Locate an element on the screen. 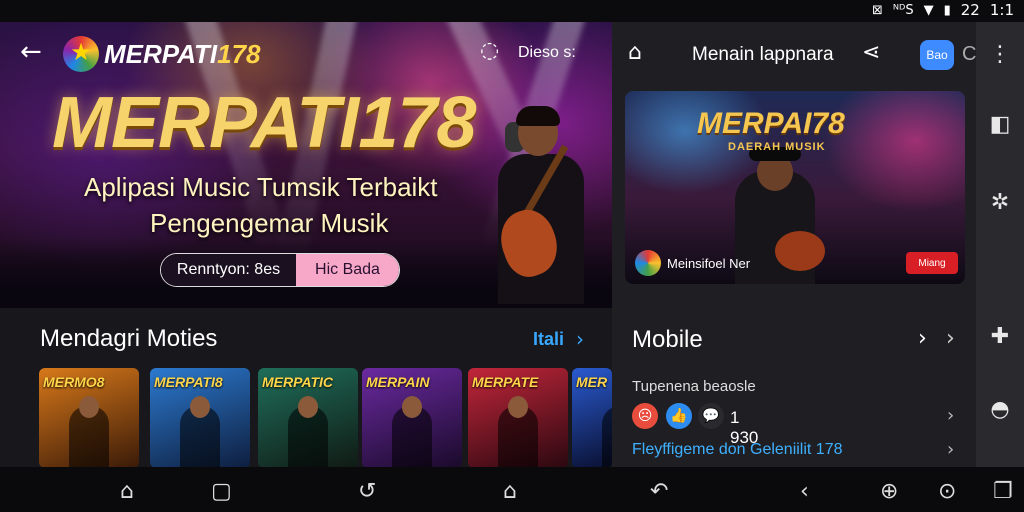  thumbnail-card: MERPAIN is located at coordinates (412, 417).